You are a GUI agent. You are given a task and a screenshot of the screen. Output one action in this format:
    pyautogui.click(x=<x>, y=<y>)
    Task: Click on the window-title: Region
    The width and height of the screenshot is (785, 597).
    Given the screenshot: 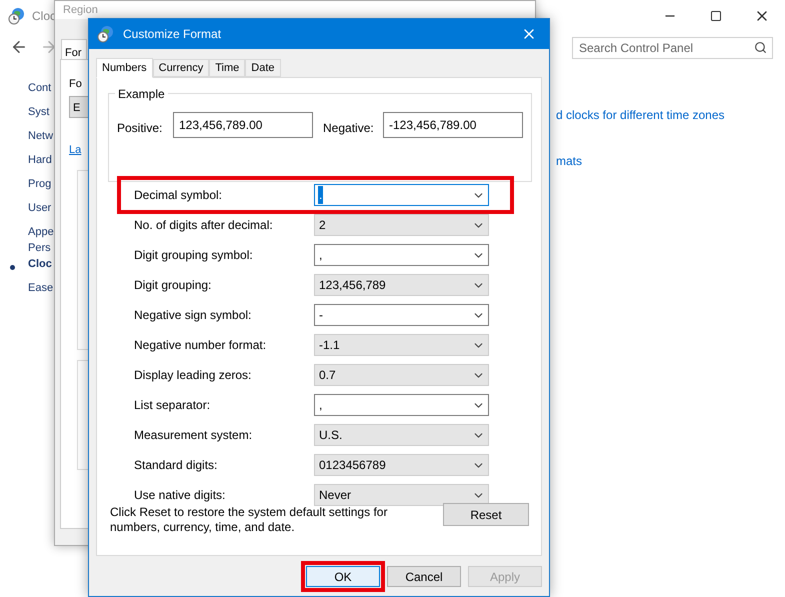 What is the action you would take?
    pyautogui.click(x=80, y=10)
    